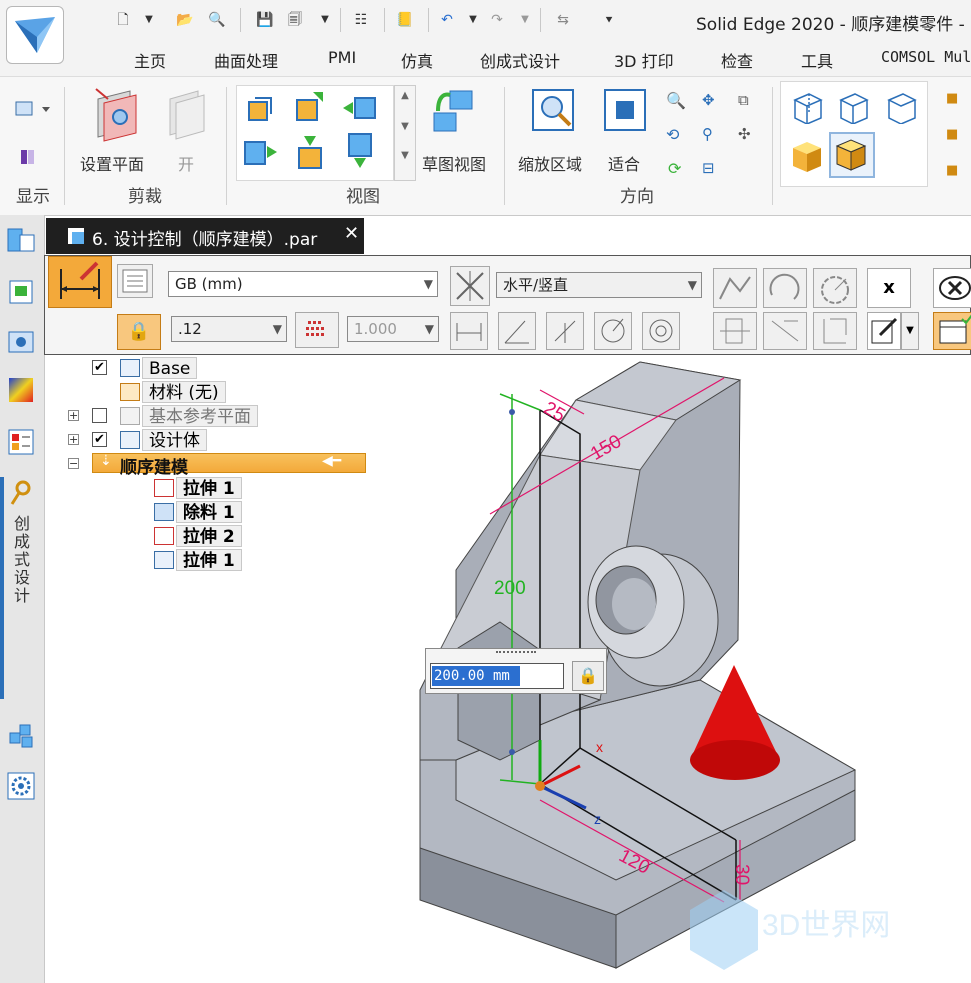  I want to click on tab-3d-print: 3D 打印, so click(644, 60).